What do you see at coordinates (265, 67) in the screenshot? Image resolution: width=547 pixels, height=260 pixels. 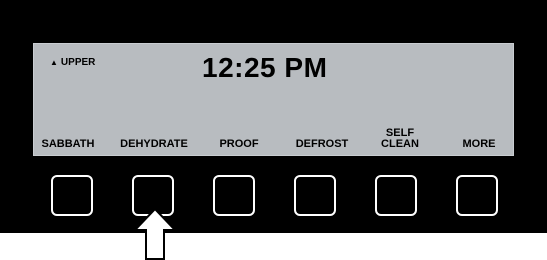 I see `clock-display: 12:25 PM` at bounding box center [265, 67].